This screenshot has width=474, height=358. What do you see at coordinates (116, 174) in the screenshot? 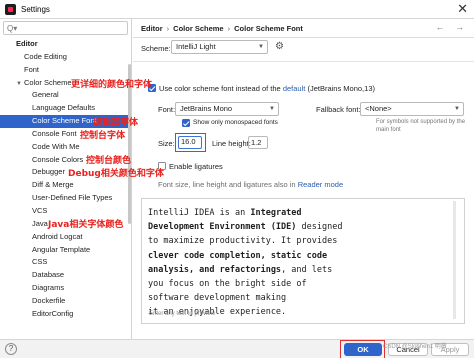
I see `annotation-debugger: Debug相关颜色和字体` at bounding box center [116, 174].